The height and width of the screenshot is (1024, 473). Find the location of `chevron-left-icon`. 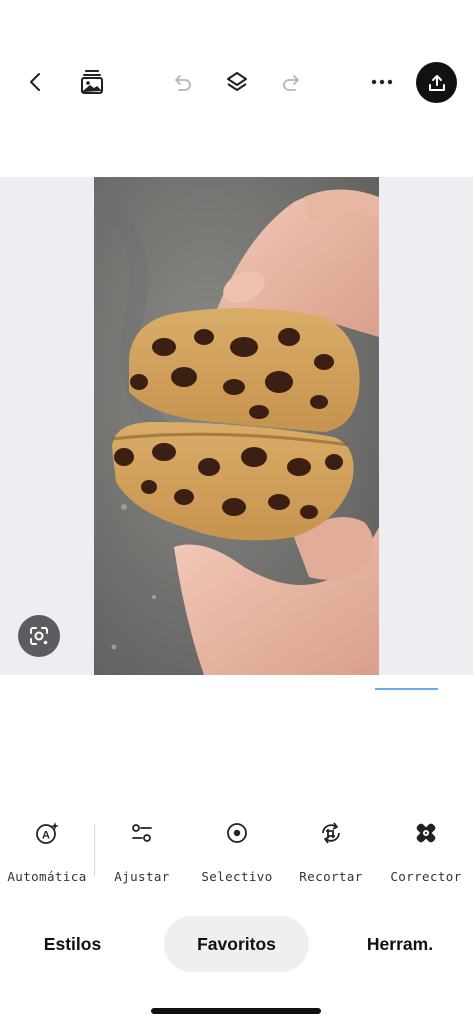

chevron-left-icon is located at coordinates (35, 82).